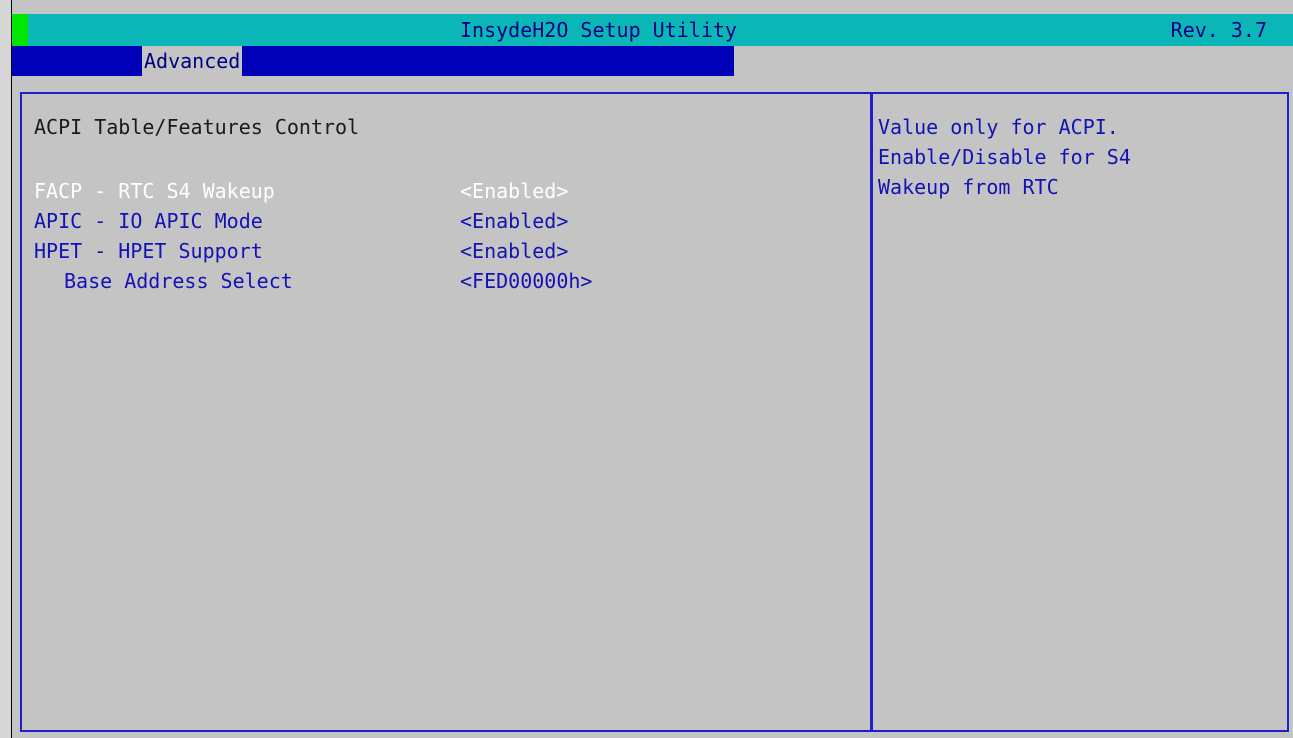 The image size is (1293, 738). Describe the element at coordinates (178, 281) in the screenshot. I see `setting-label: Base Address Select` at that location.